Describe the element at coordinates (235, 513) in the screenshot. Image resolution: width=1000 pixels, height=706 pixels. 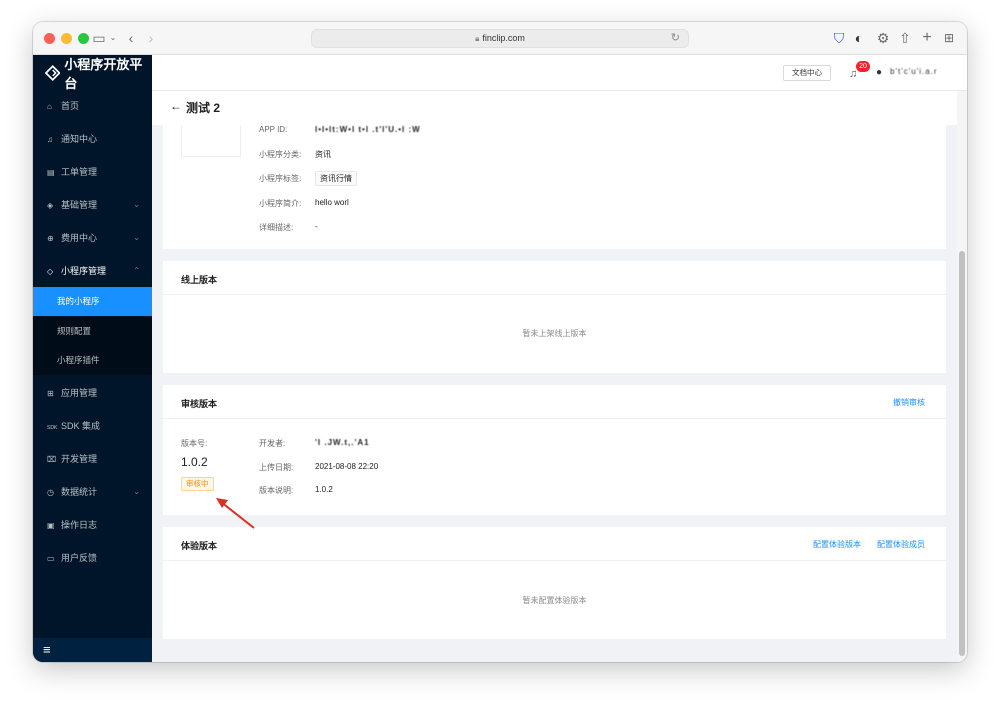
I see `annotation-arrow-icon` at that location.